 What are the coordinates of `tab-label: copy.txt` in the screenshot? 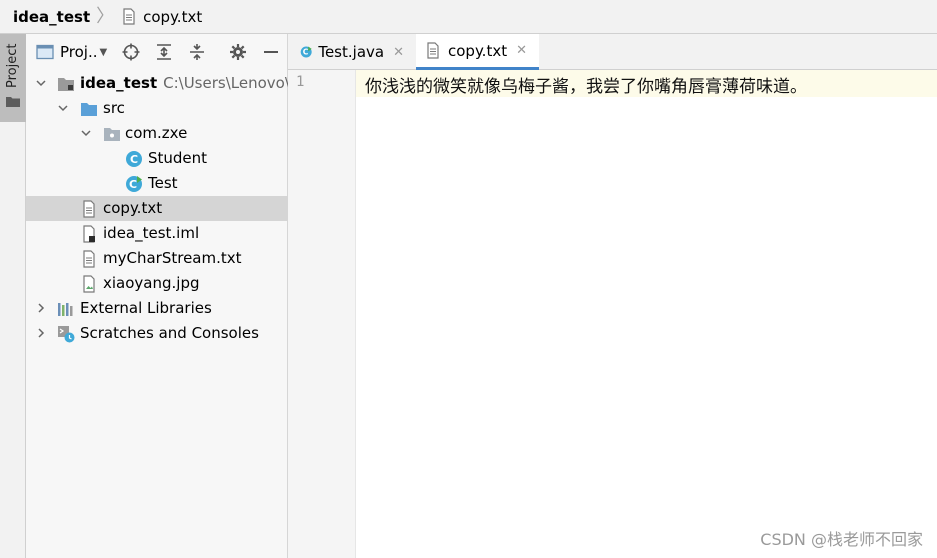 It's located at (478, 50).